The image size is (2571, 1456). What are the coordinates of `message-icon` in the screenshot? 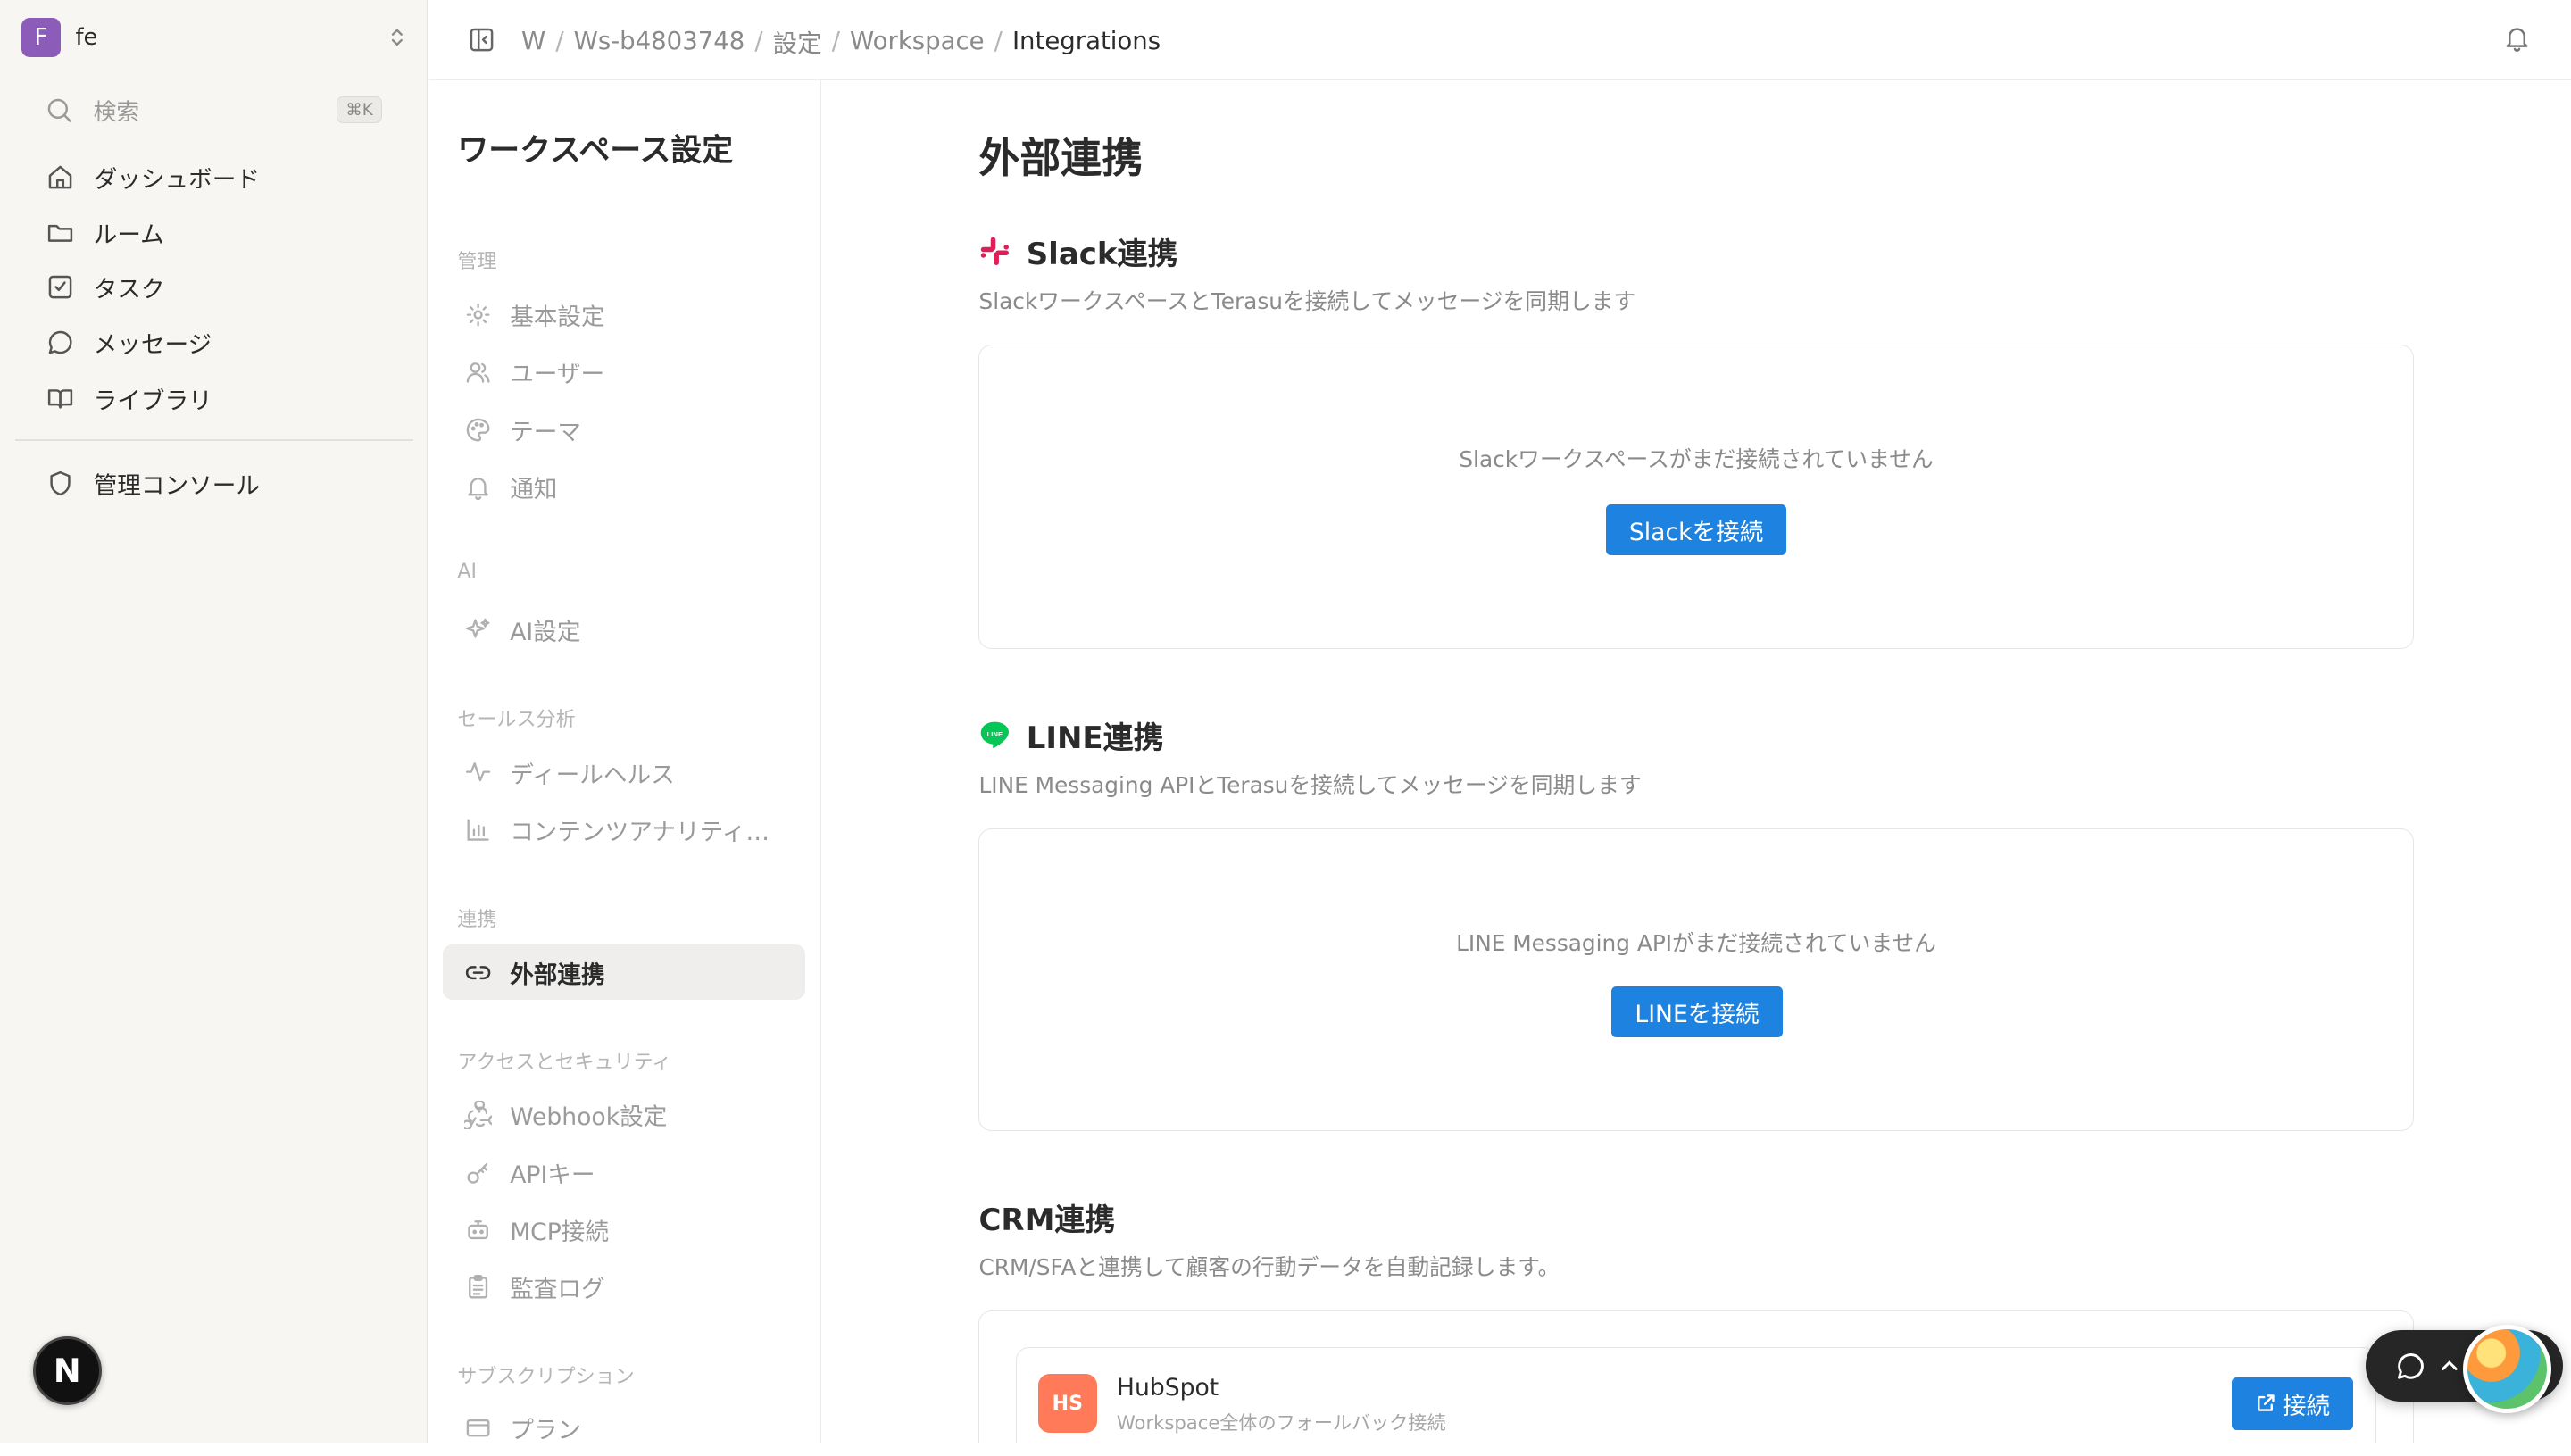 It's located at (60, 343).